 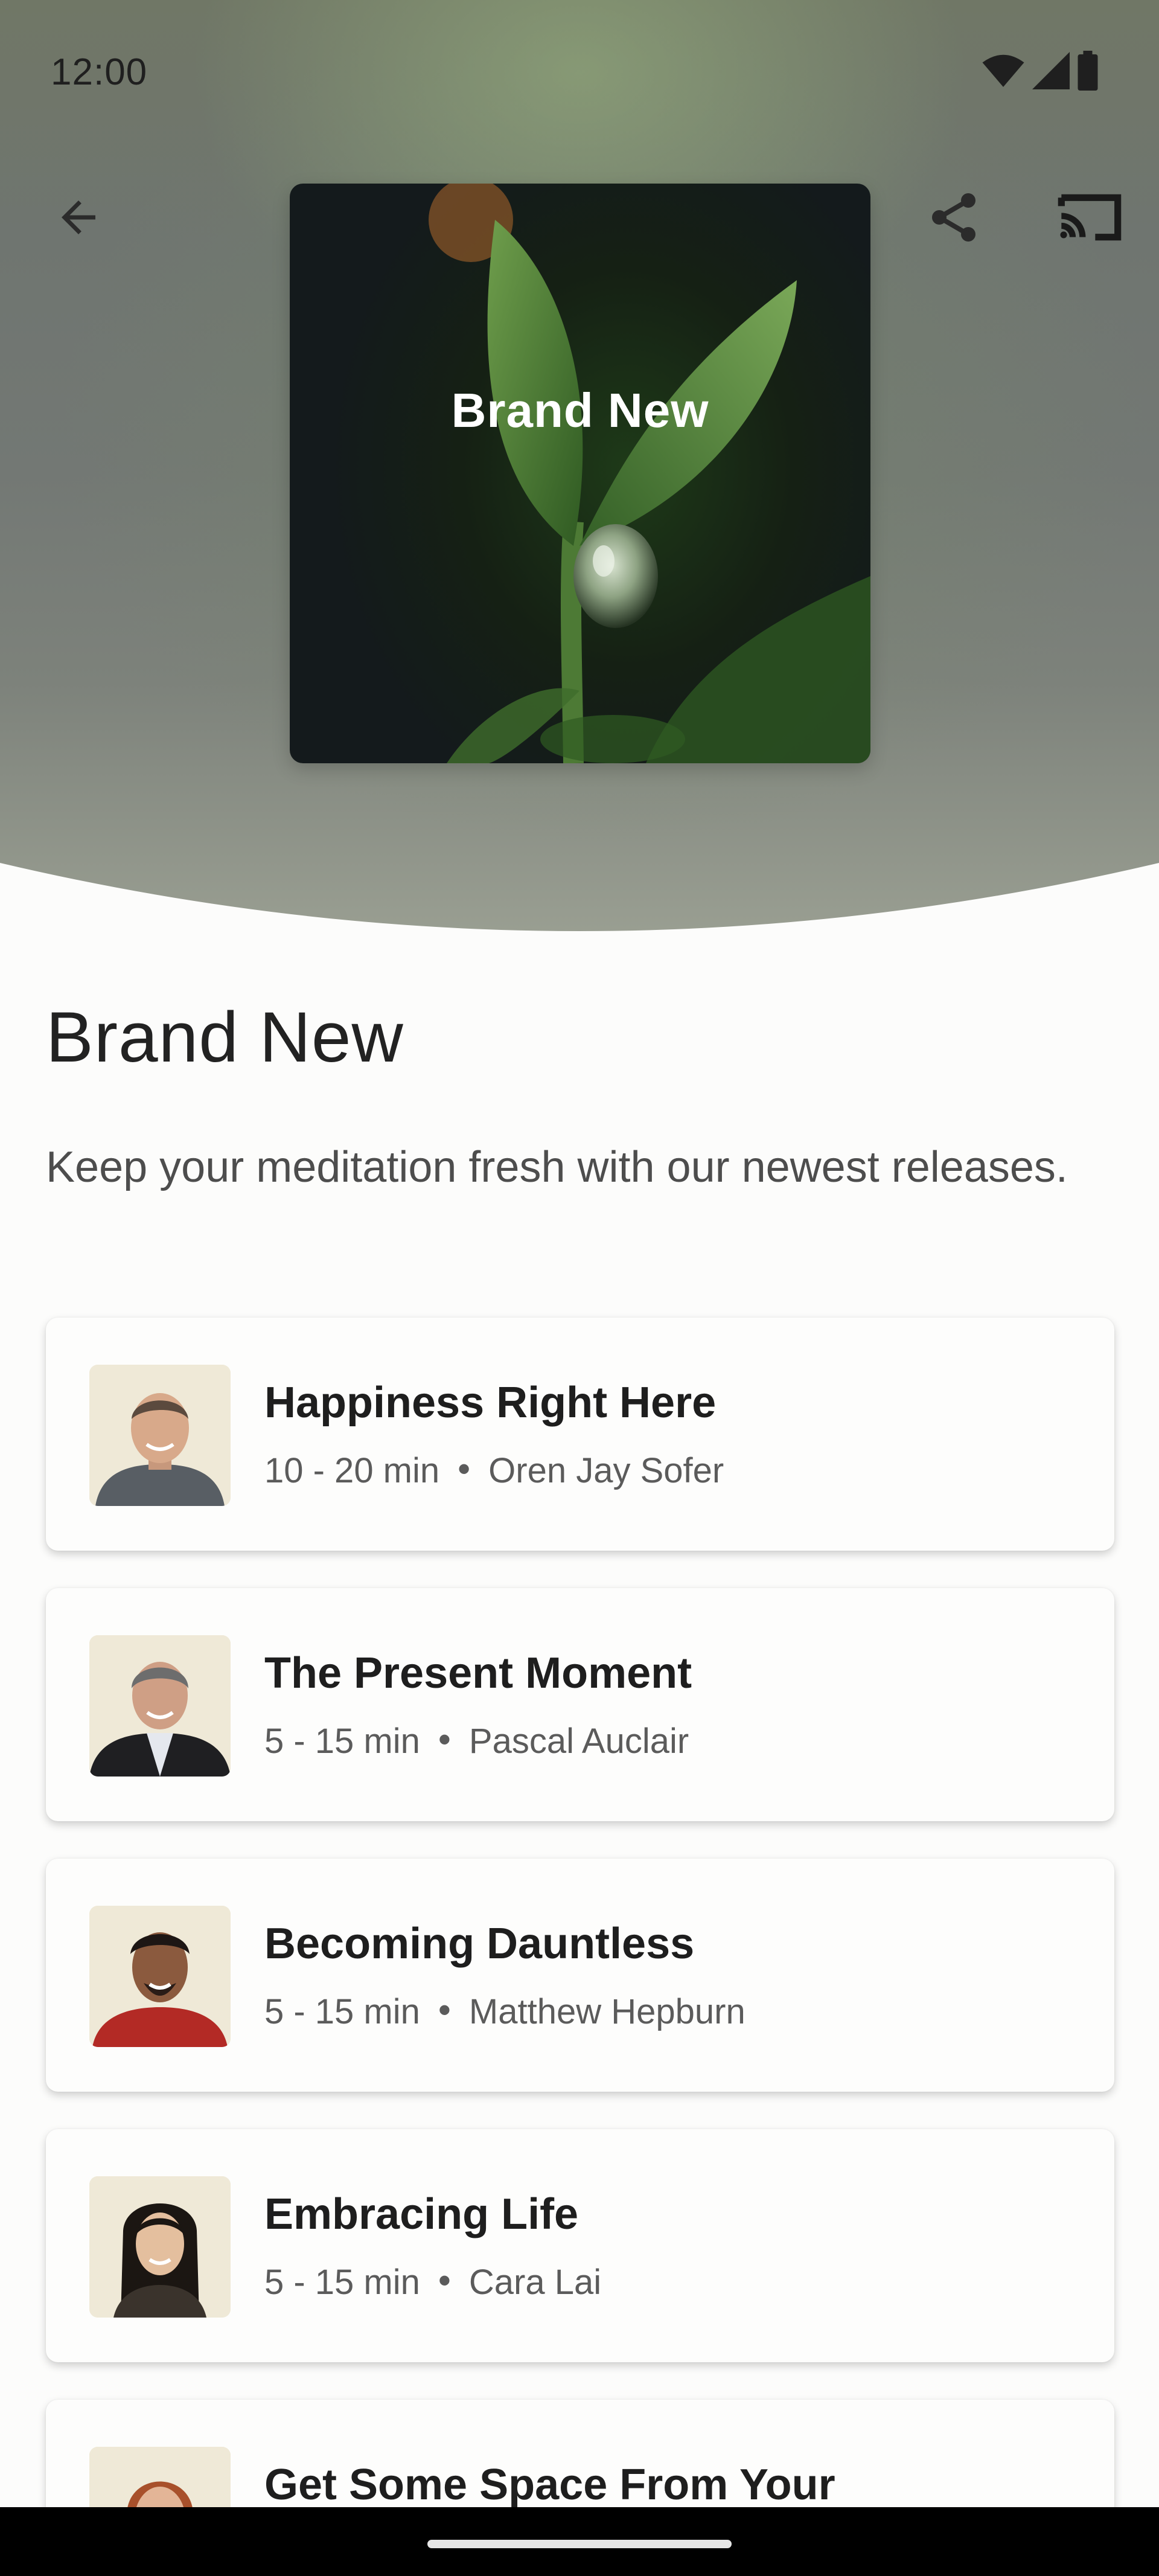 I want to click on artwork-card: Brand New, so click(x=580, y=473).